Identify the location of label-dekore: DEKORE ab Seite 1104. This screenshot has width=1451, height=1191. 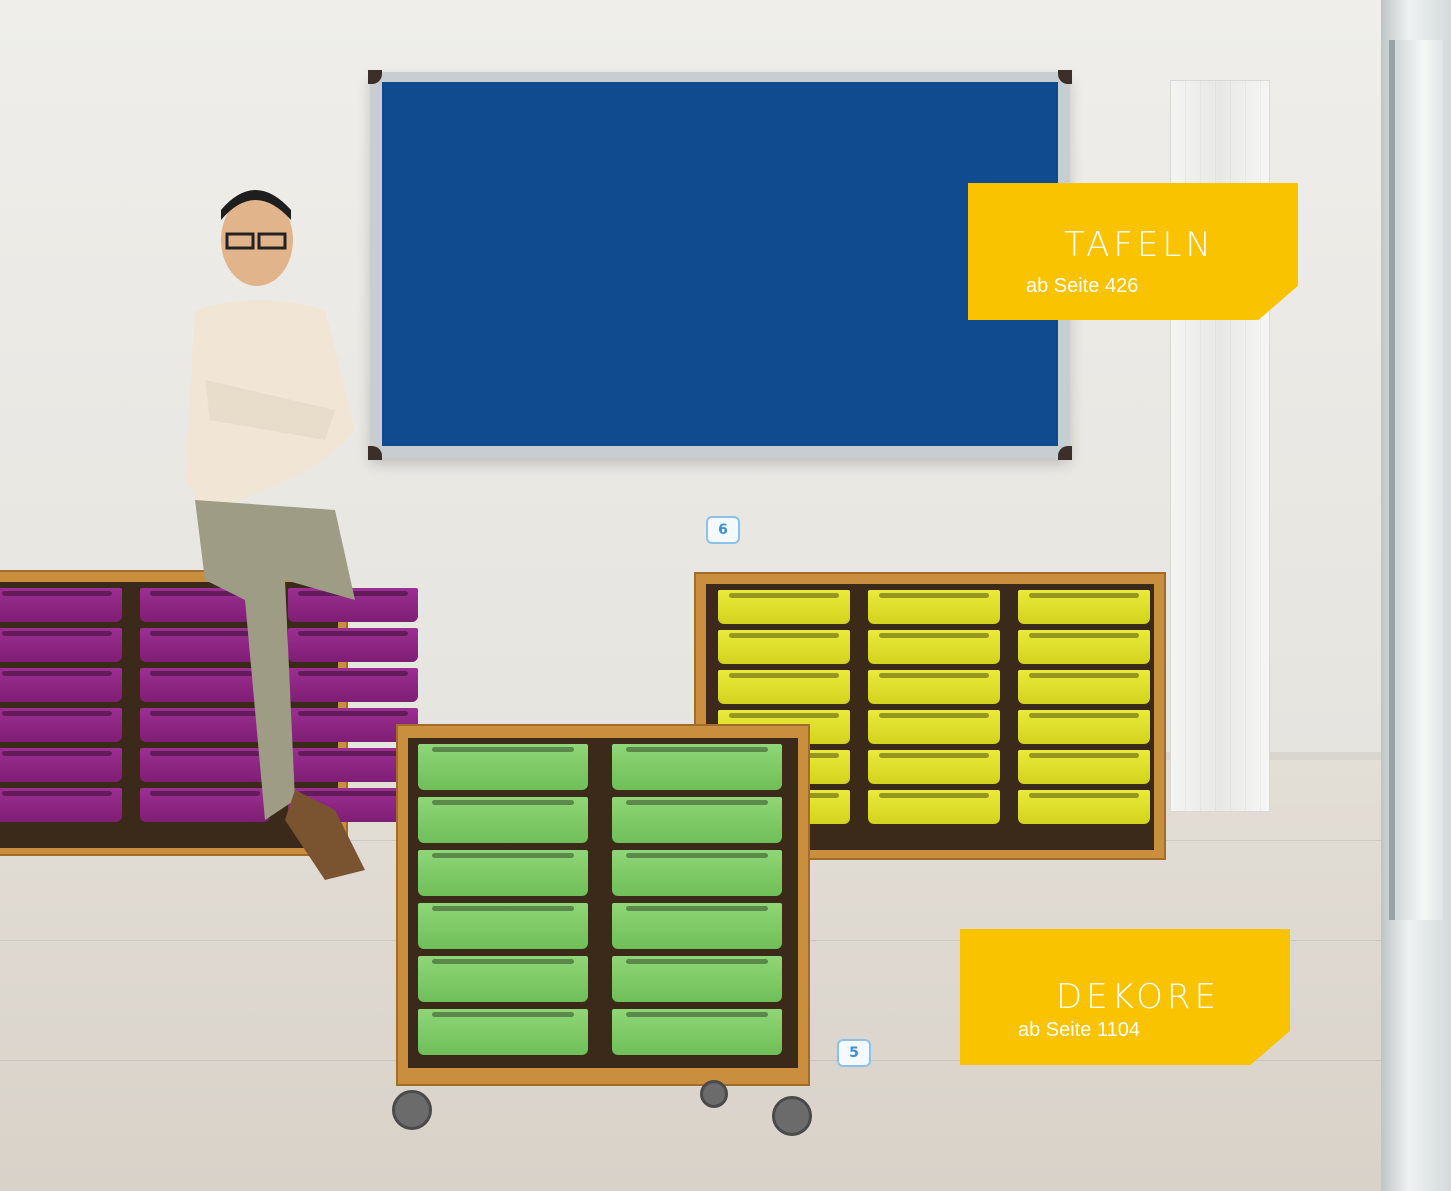
(1125, 997).